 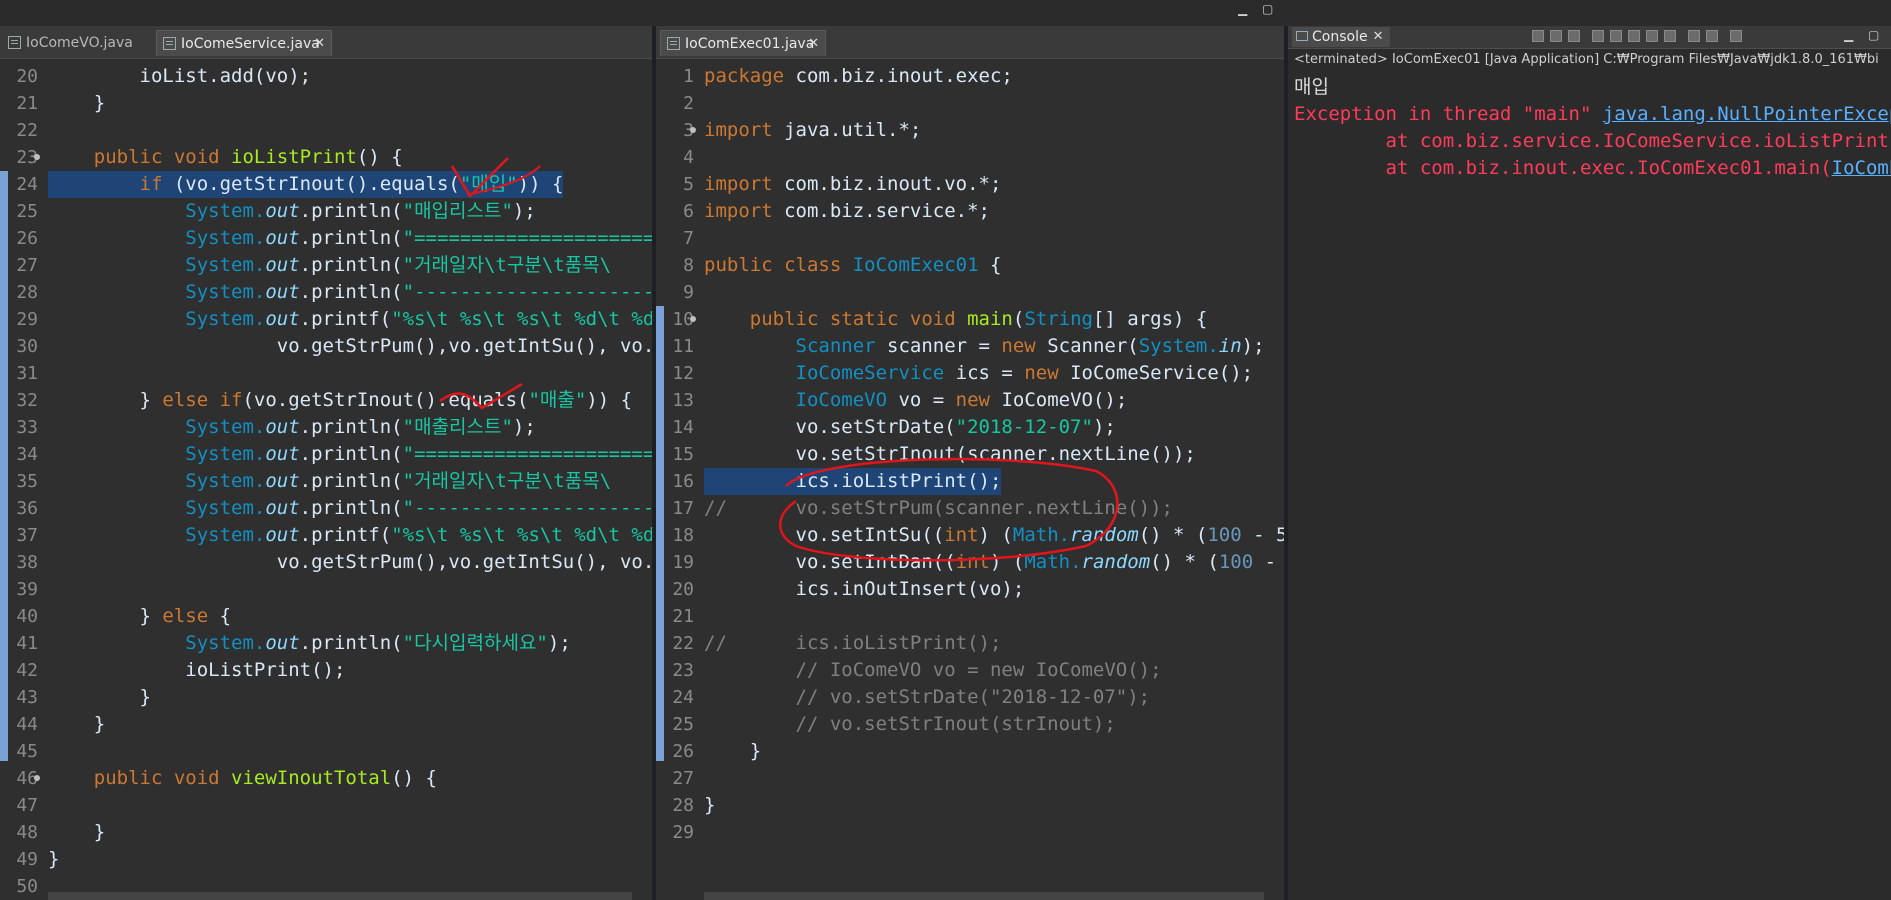 What do you see at coordinates (326, 76) in the screenshot?
I see `code-line: 20 ioList.add(vo);` at bounding box center [326, 76].